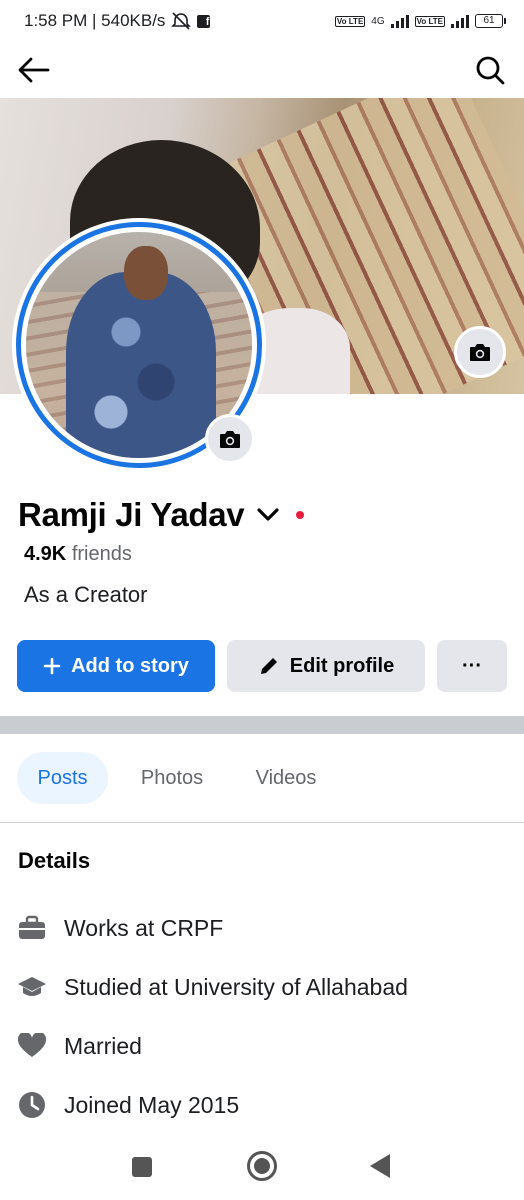 This screenshot has width=524, height=1200. I want to click on top-app-bar, so click(262, 70).